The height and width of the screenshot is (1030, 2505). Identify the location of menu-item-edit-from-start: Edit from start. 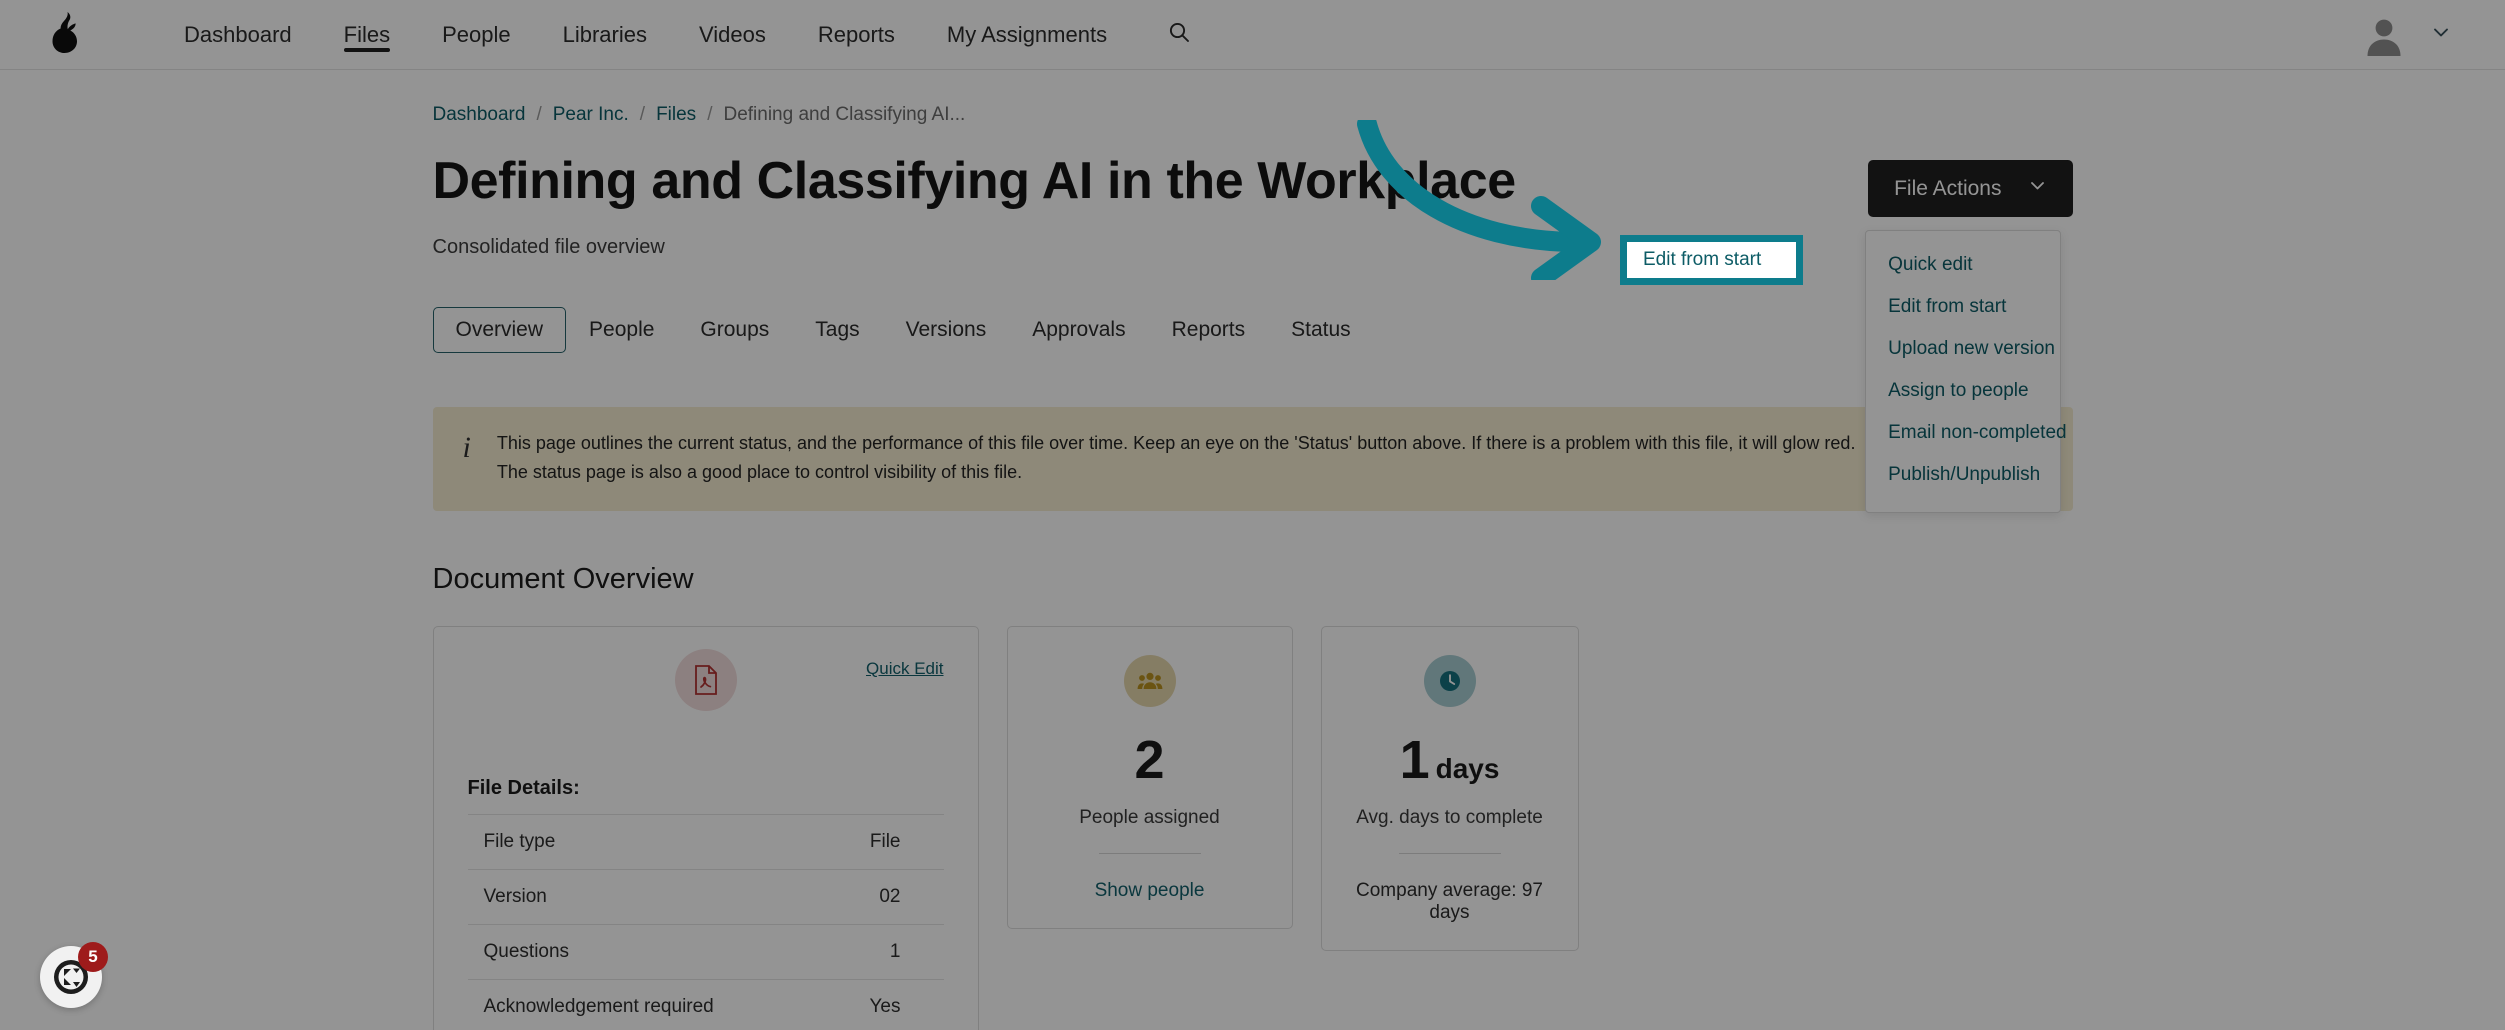
(1963, 307).